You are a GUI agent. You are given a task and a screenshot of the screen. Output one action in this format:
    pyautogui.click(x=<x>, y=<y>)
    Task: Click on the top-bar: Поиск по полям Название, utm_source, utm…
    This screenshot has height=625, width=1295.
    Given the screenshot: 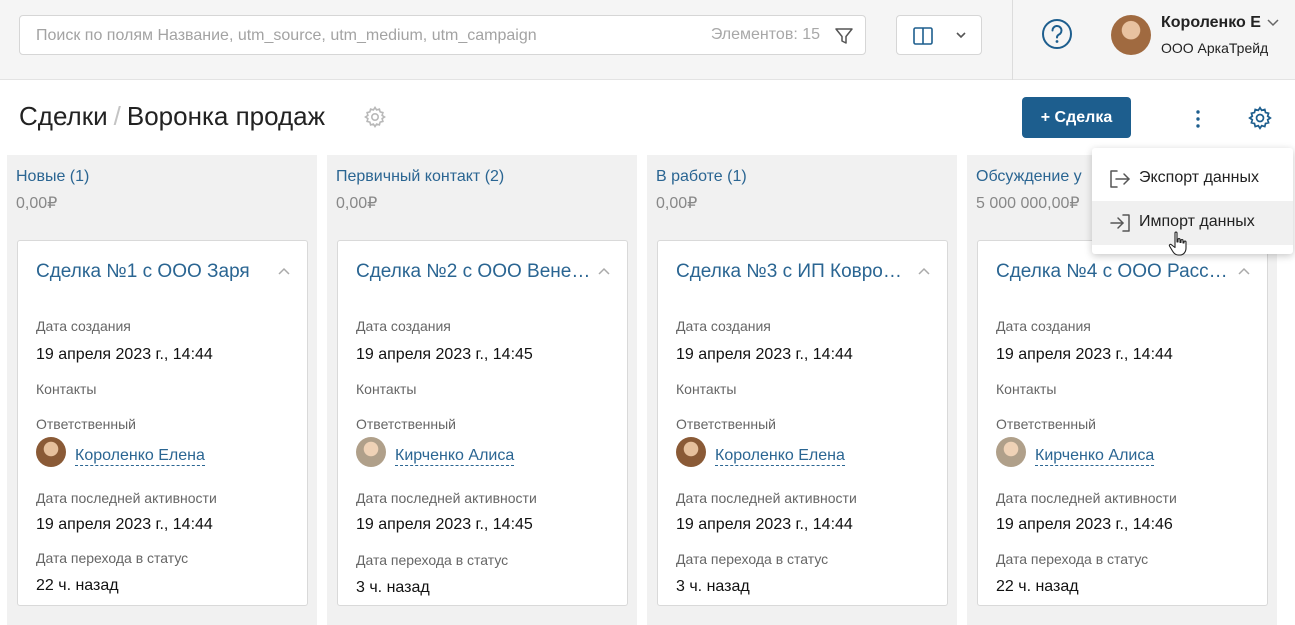 What is the action you would take?
    pyautogui.click(x=647, y=40)
    